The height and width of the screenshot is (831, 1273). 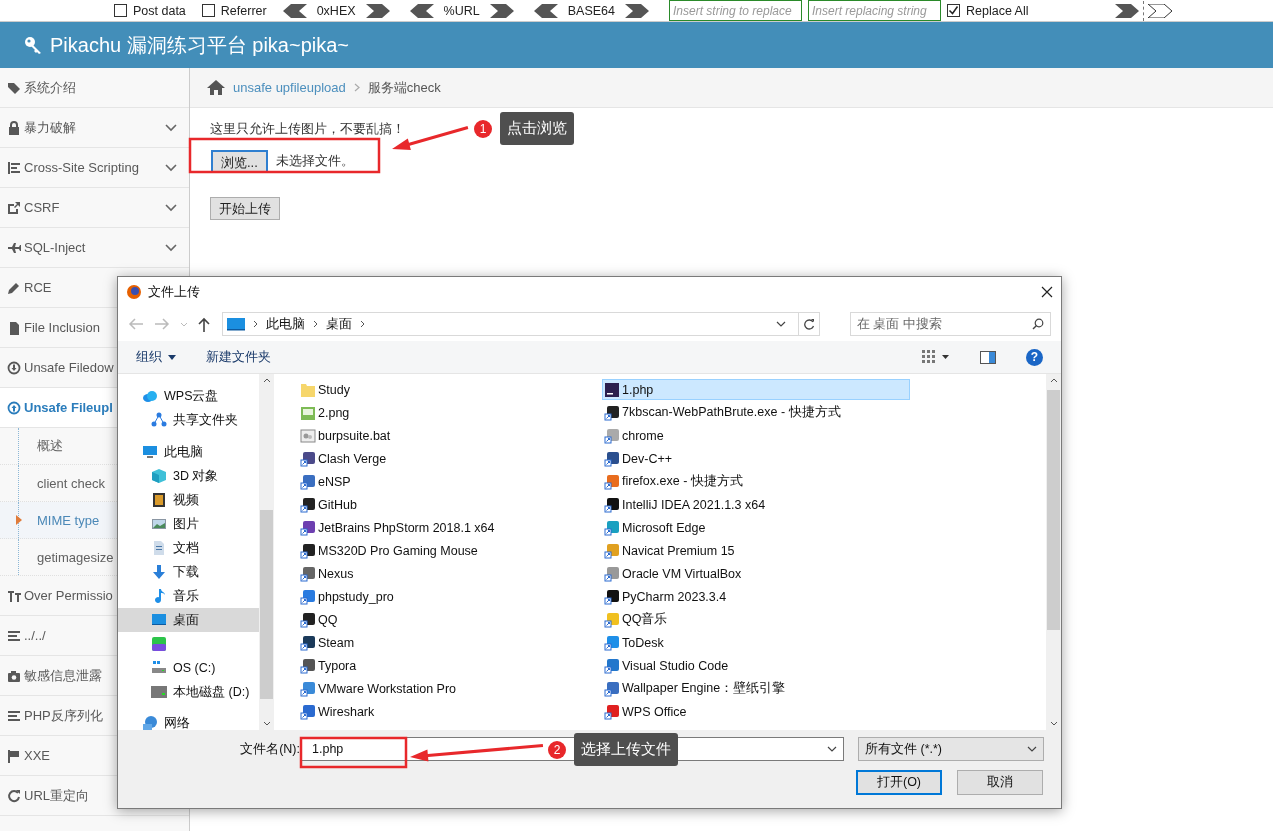 I want to click on new-folder-button: 新建文件夹, so click(x=238, y=357).